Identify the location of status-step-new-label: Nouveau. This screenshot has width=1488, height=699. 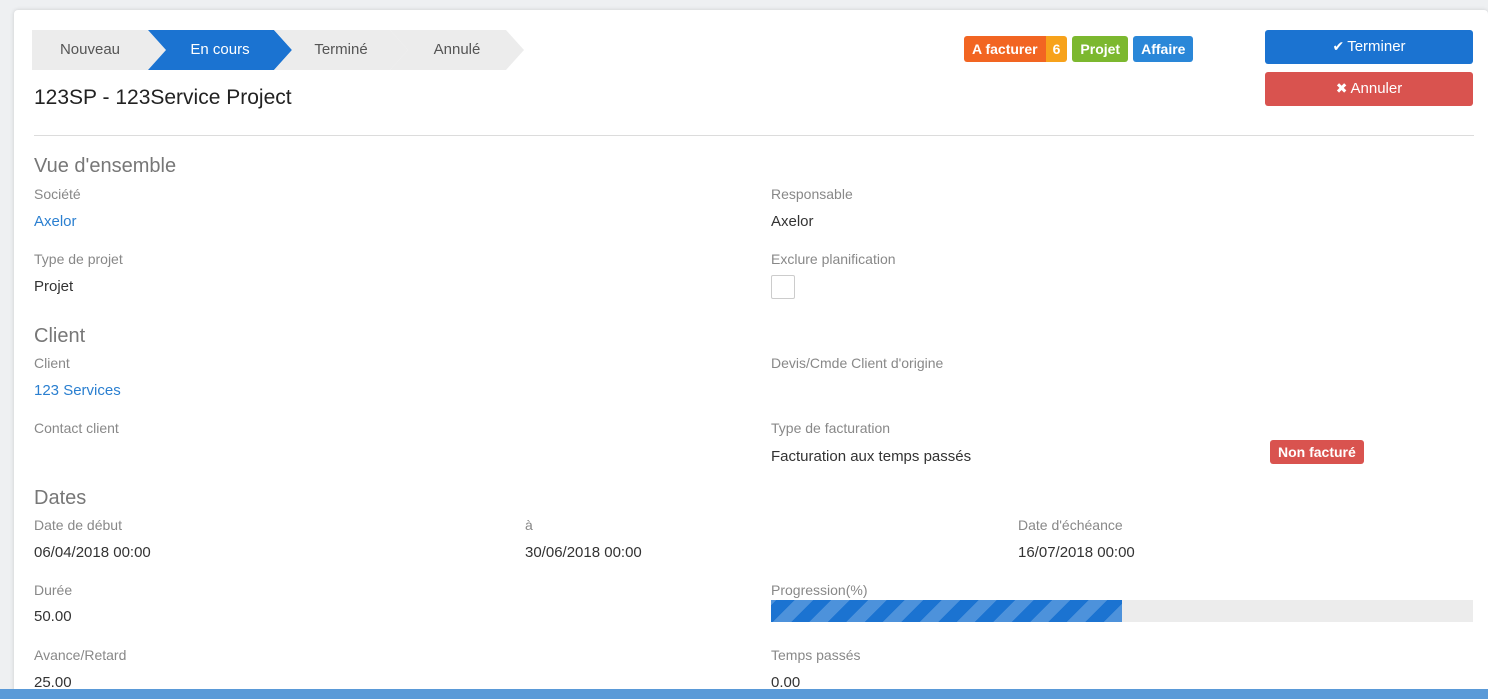
(90, 49).